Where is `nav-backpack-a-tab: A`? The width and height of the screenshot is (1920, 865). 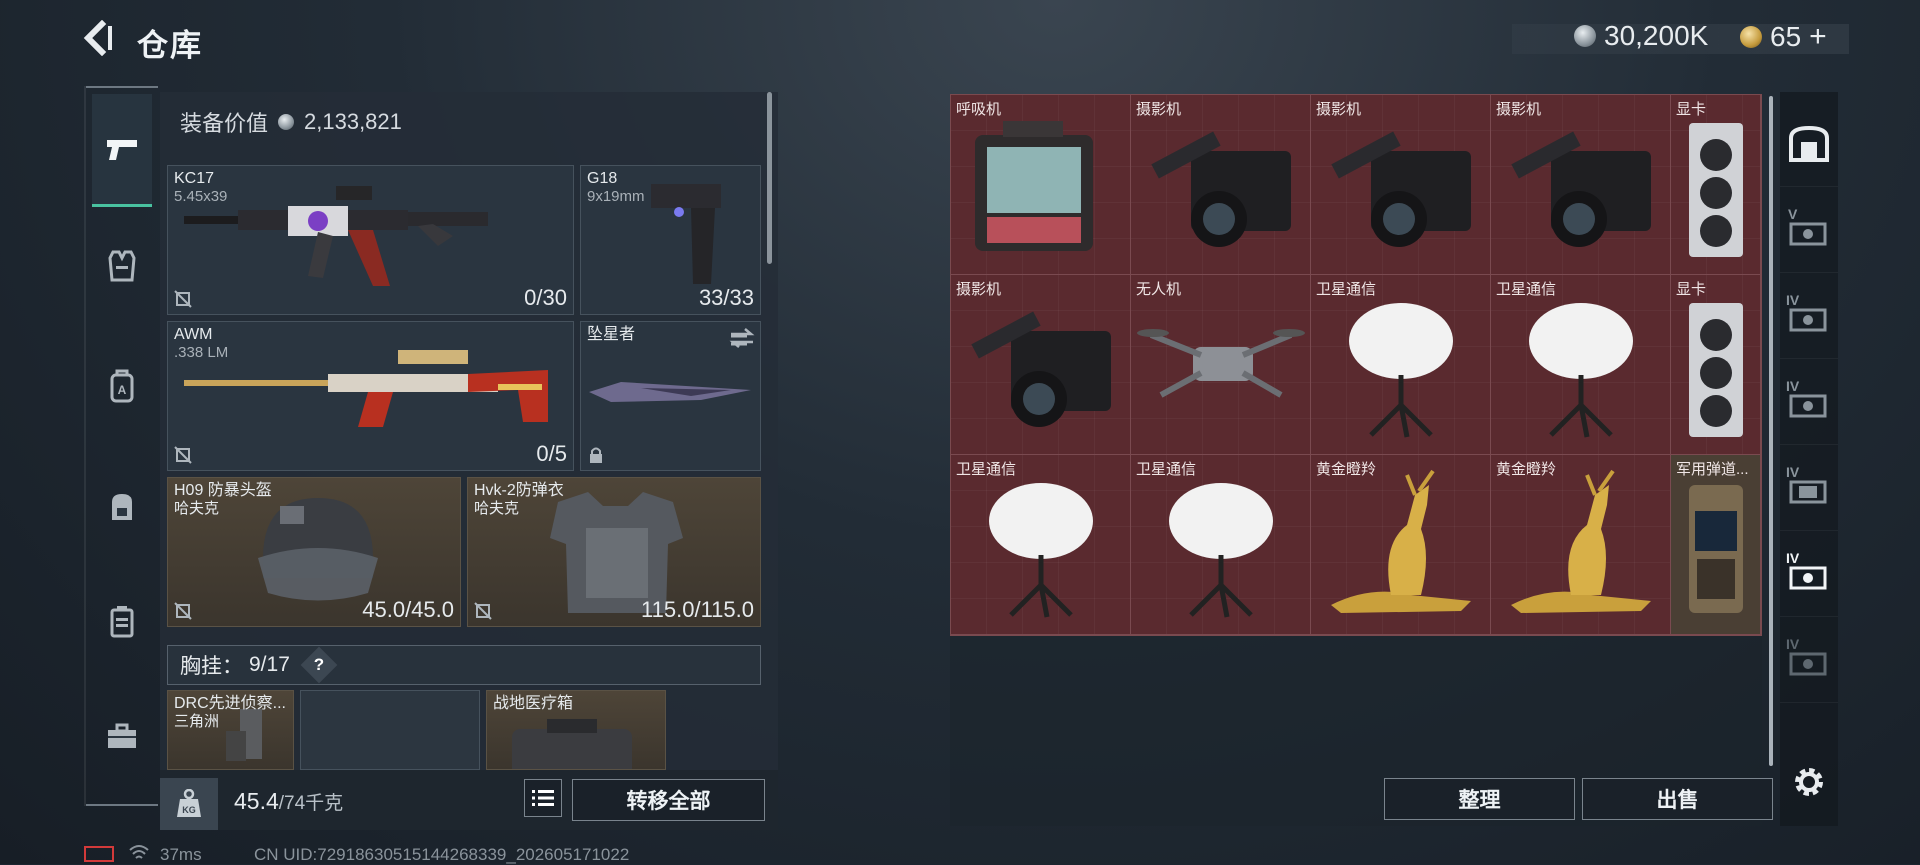
nav-backpack-a-tab: A is located at coordinates (122, 386).